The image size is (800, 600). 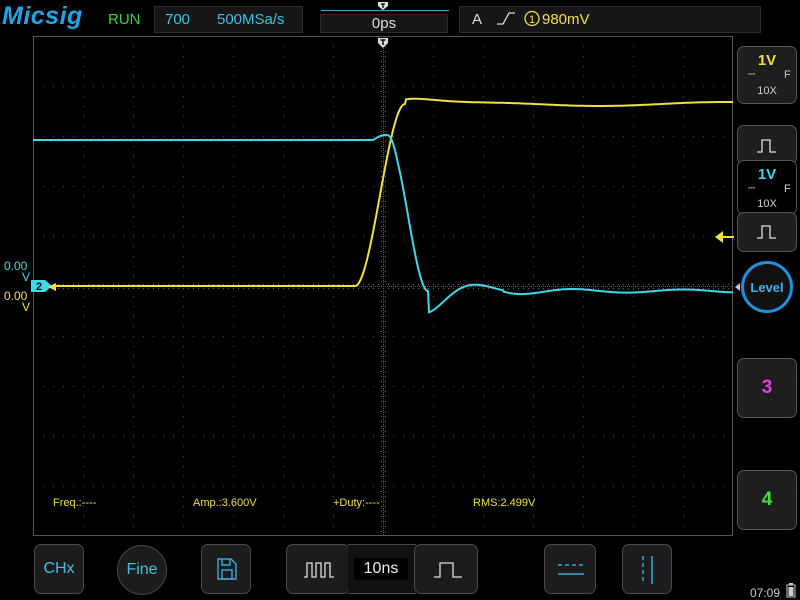 I want to click on run-status: RUN, so click(x=124, y=19).